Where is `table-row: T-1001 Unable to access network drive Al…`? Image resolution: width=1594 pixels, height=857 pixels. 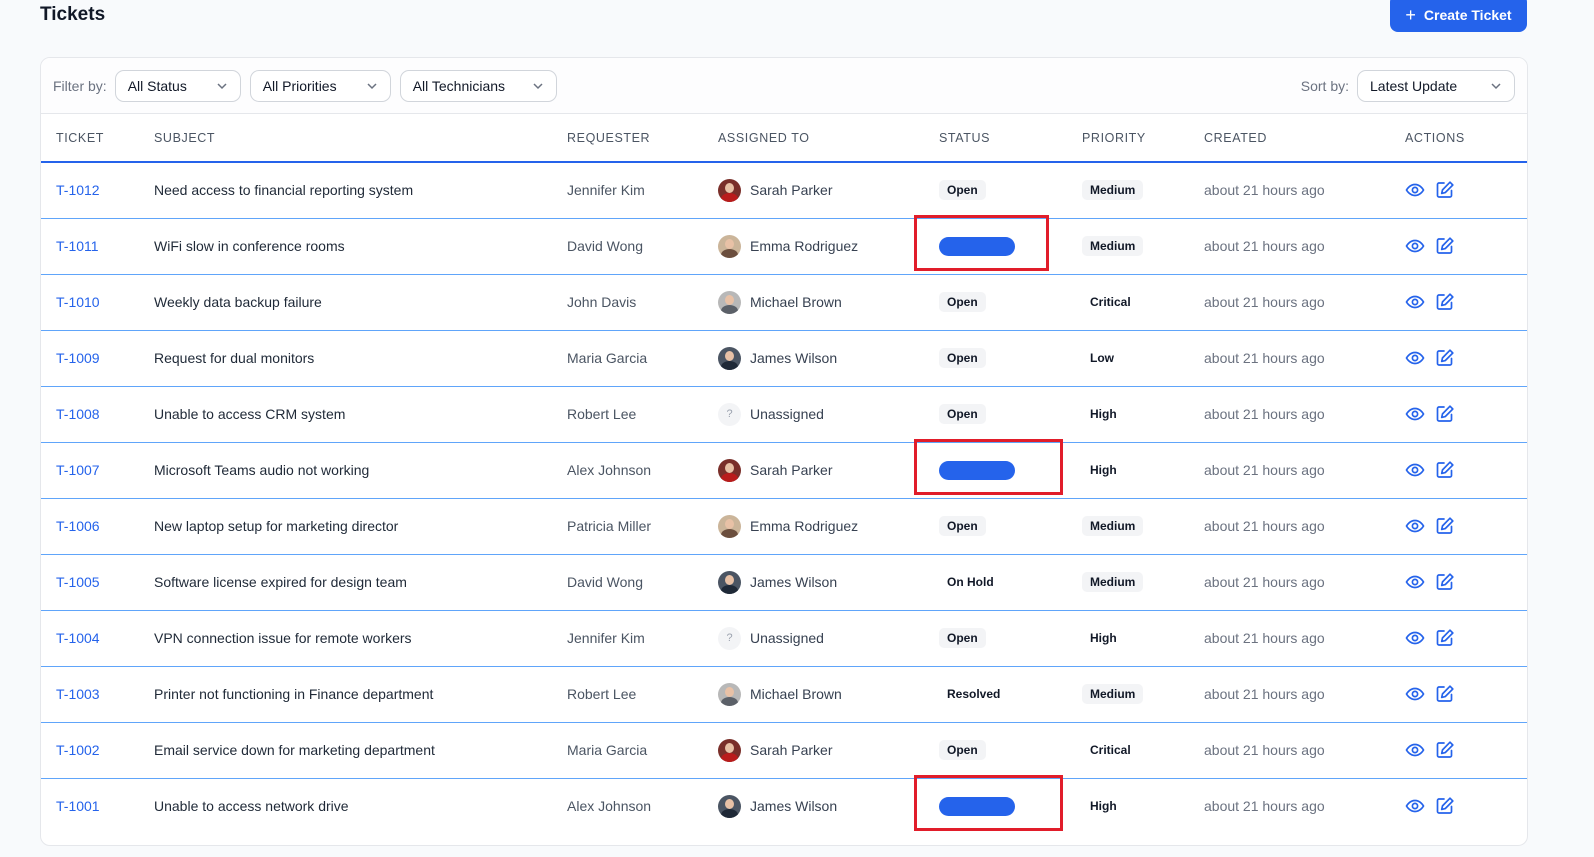
table-row: T-1001 Unable to access network drive Al… is located at coordinates (784, 804).